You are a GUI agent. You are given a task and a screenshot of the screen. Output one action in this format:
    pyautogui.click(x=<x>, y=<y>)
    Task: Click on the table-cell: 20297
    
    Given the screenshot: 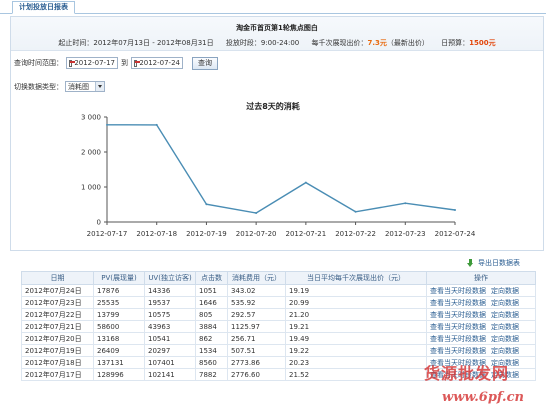 What is the action you would take?
    pyautogui.click(x=170, y=350)
    